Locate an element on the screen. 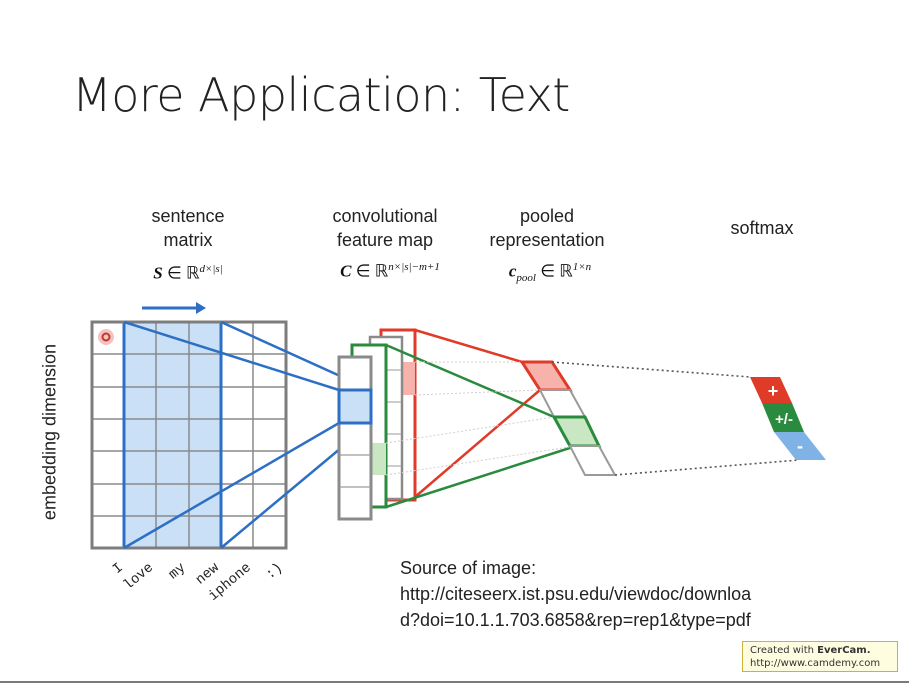 This screenshot has height=684, width=909. source-url-line-2: d?doi=10.1.1.703.6858&rep=rep1&type=pdf is located at coordinates (620, 620).